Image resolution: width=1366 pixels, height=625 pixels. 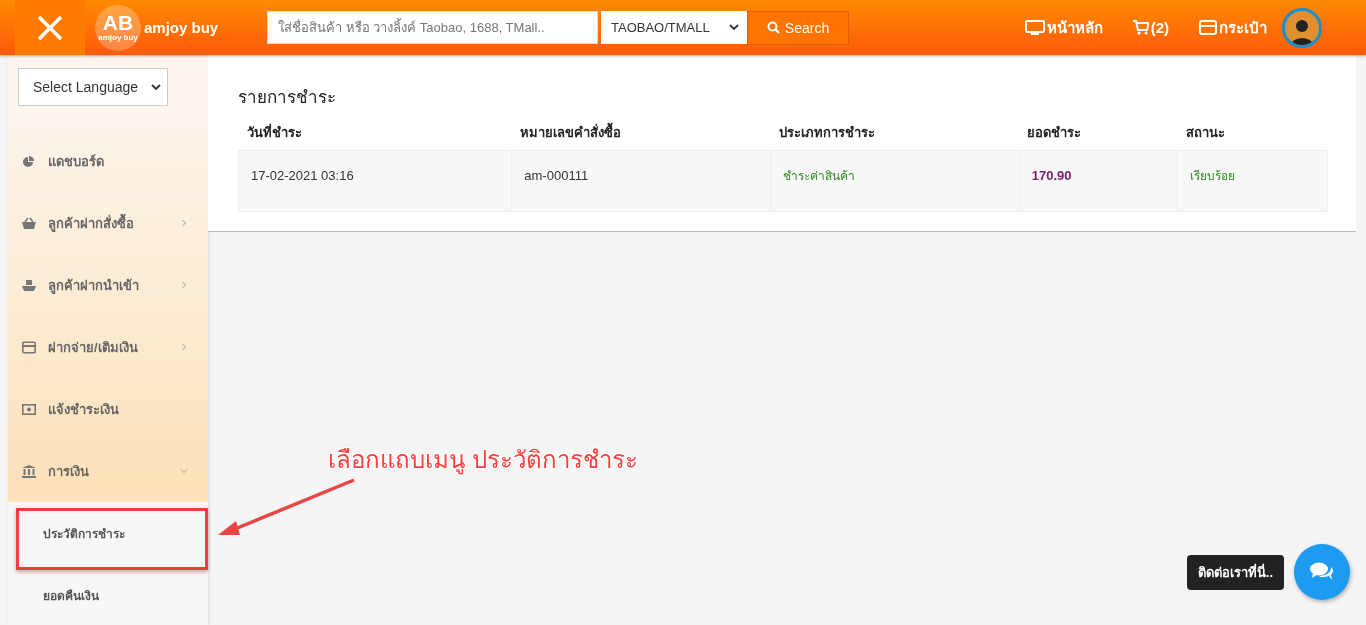 What do you see at coordinates (108, 471) in the screenshot?
I see `menu-item: การเงิน` at bounding box center [108, 471].